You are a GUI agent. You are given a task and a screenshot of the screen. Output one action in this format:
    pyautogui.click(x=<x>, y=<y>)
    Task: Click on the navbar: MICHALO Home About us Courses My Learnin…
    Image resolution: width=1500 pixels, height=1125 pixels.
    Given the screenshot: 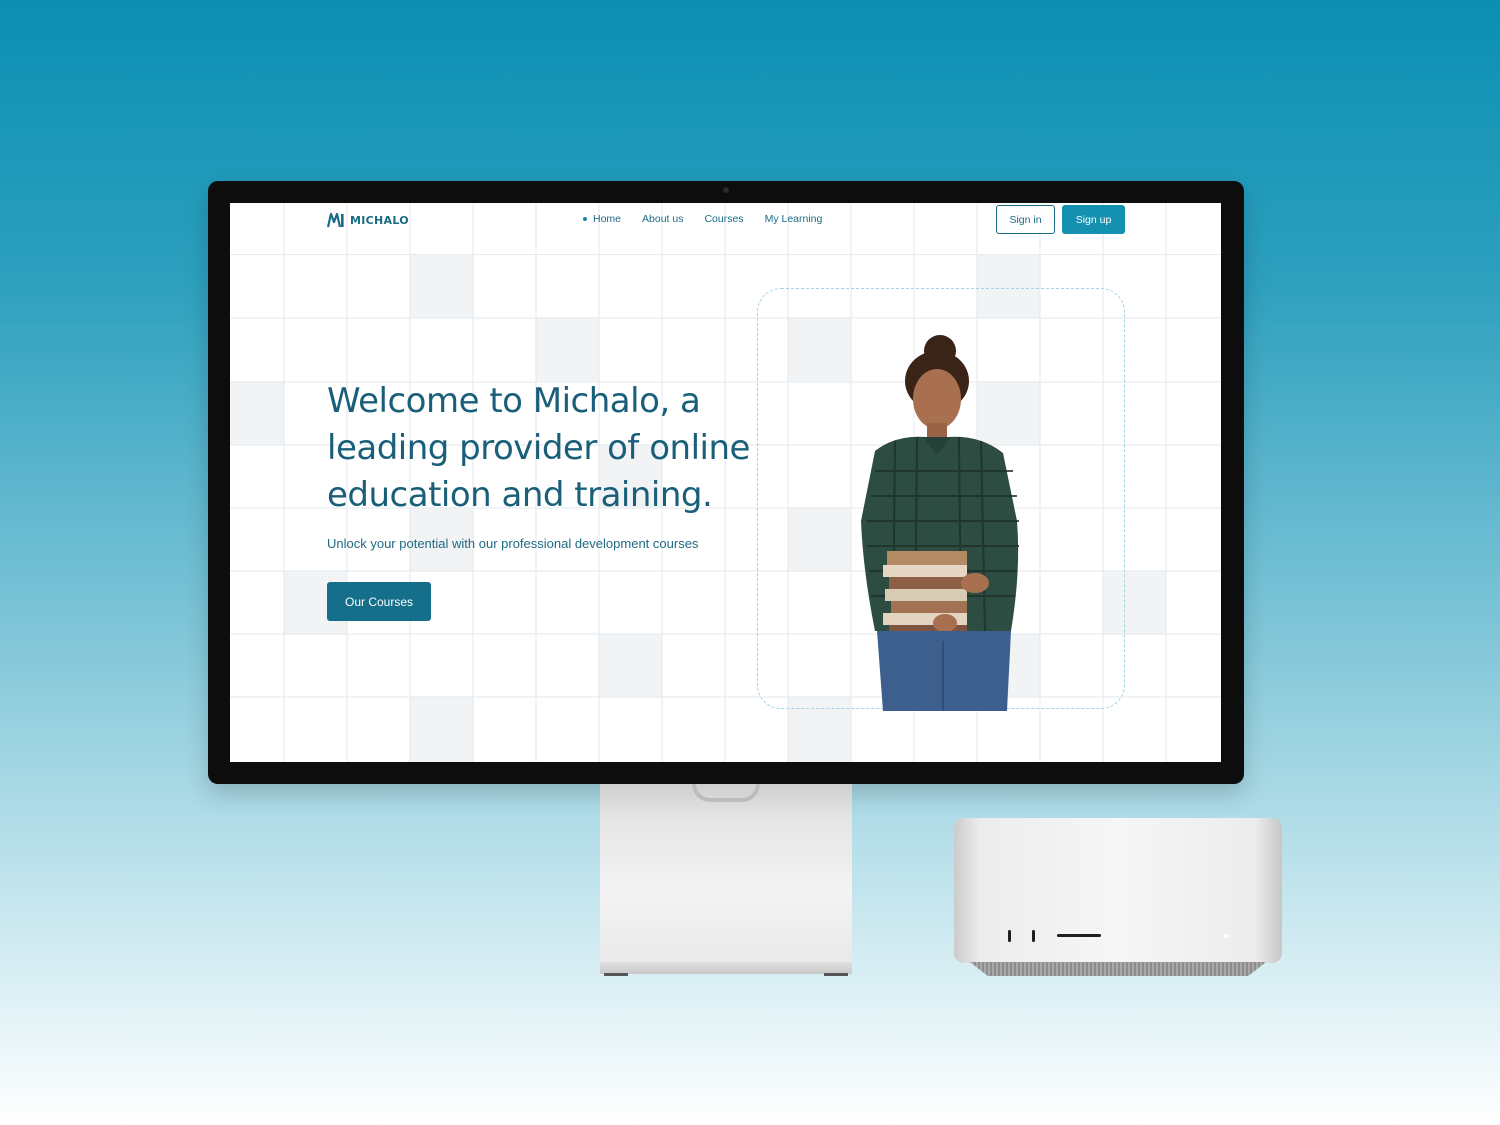 What is the action you would take?
    pyautogui.click(x=725, y=229)
    